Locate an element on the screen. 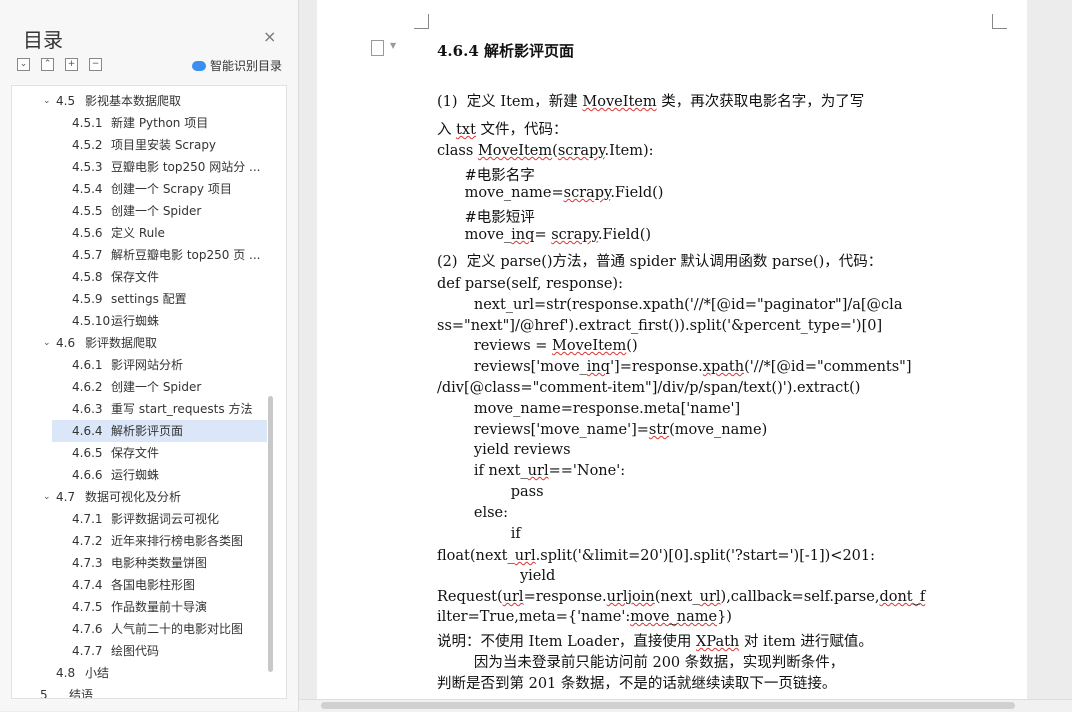 Image resolution: width=1072 pixels, height=712 pixels. toc-item: 4.7.3 电影种类数量饼图 is located at coordinates (142, 563).